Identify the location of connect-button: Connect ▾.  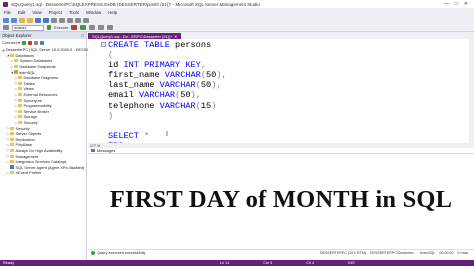
(11, 42).